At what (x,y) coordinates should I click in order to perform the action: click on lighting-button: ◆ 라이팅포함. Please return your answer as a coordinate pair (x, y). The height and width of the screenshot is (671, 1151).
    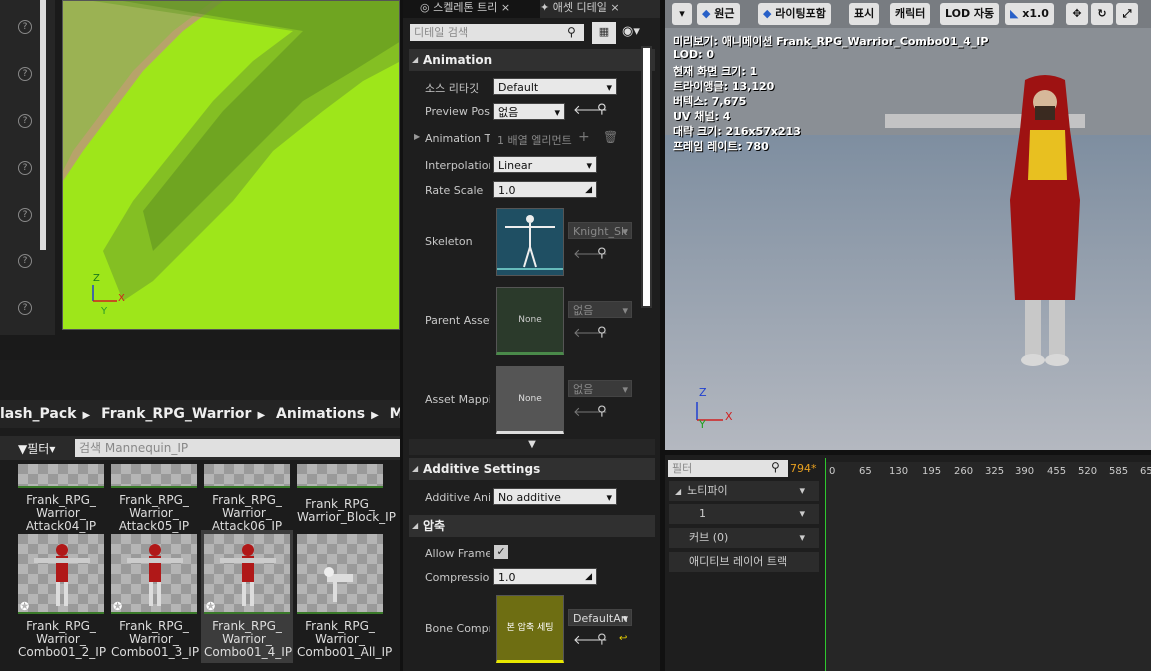
    Looking at the image, I should click on (794, 14).